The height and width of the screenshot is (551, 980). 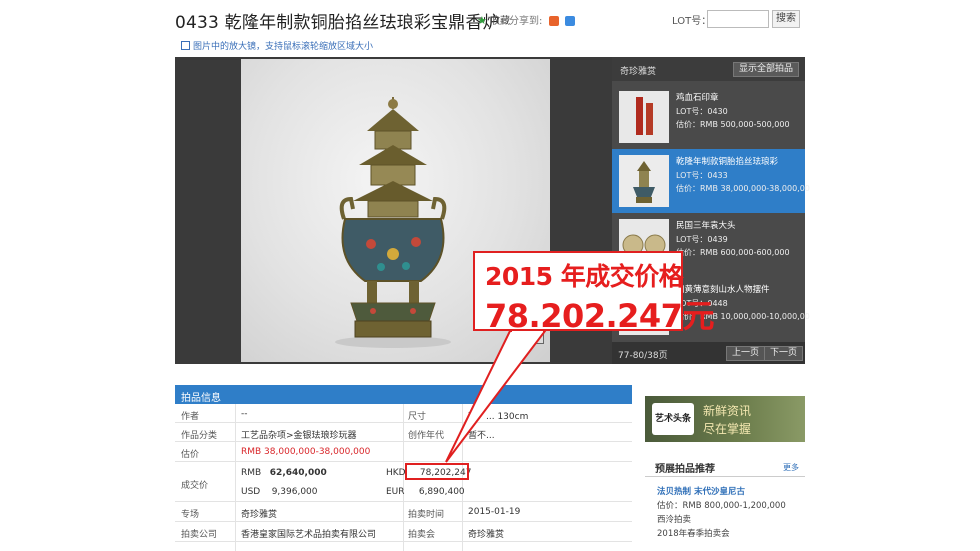 I want to click on hkd-highlight-box, so click(x=437, y=471).